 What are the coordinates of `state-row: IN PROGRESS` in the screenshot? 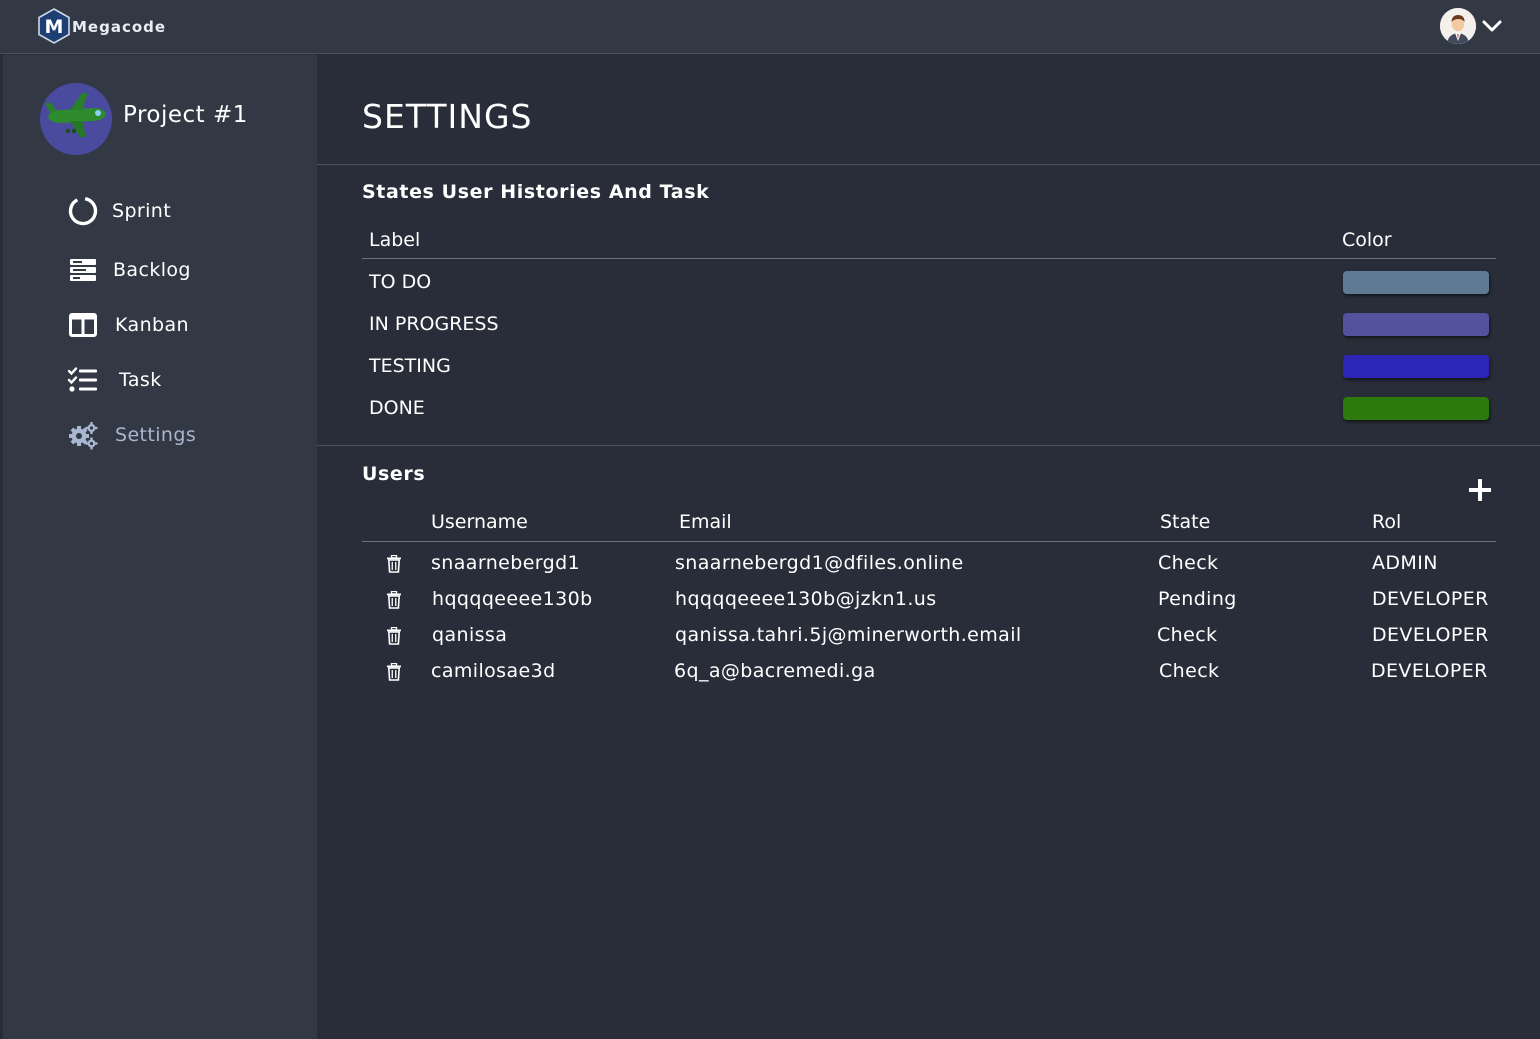 It's located at (929, 325).